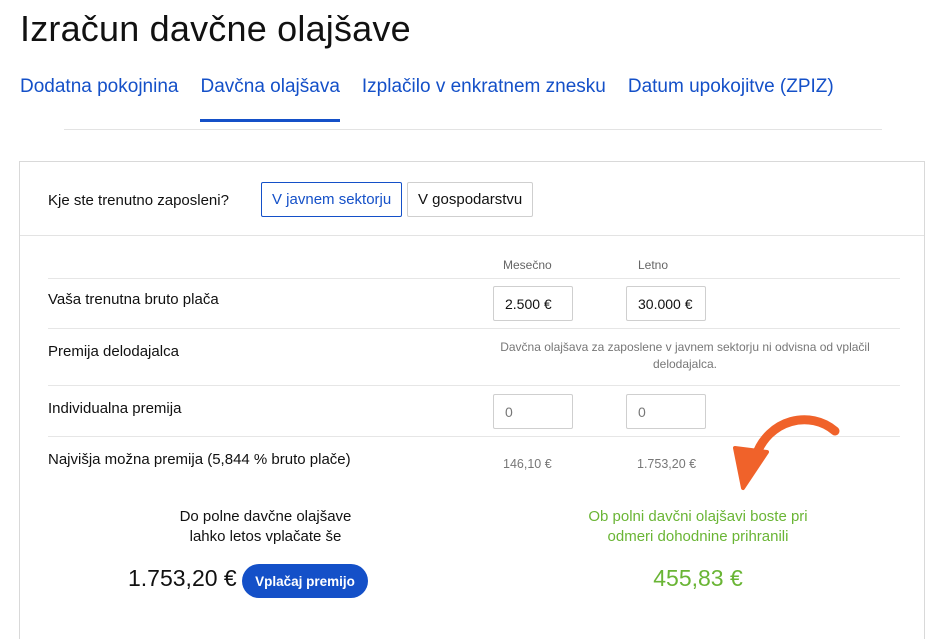  I want to click on private-sector-button: V gospodarstvu, so click(470, 199).